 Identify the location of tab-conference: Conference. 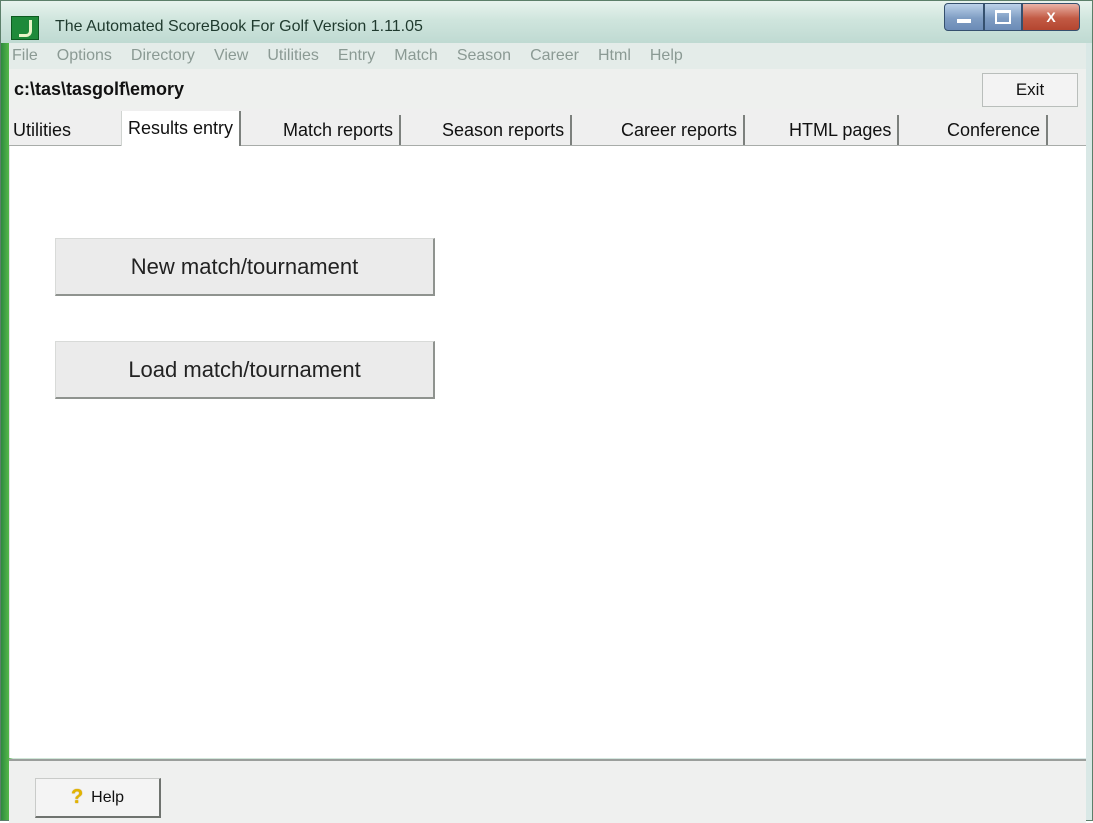
(998, 130).